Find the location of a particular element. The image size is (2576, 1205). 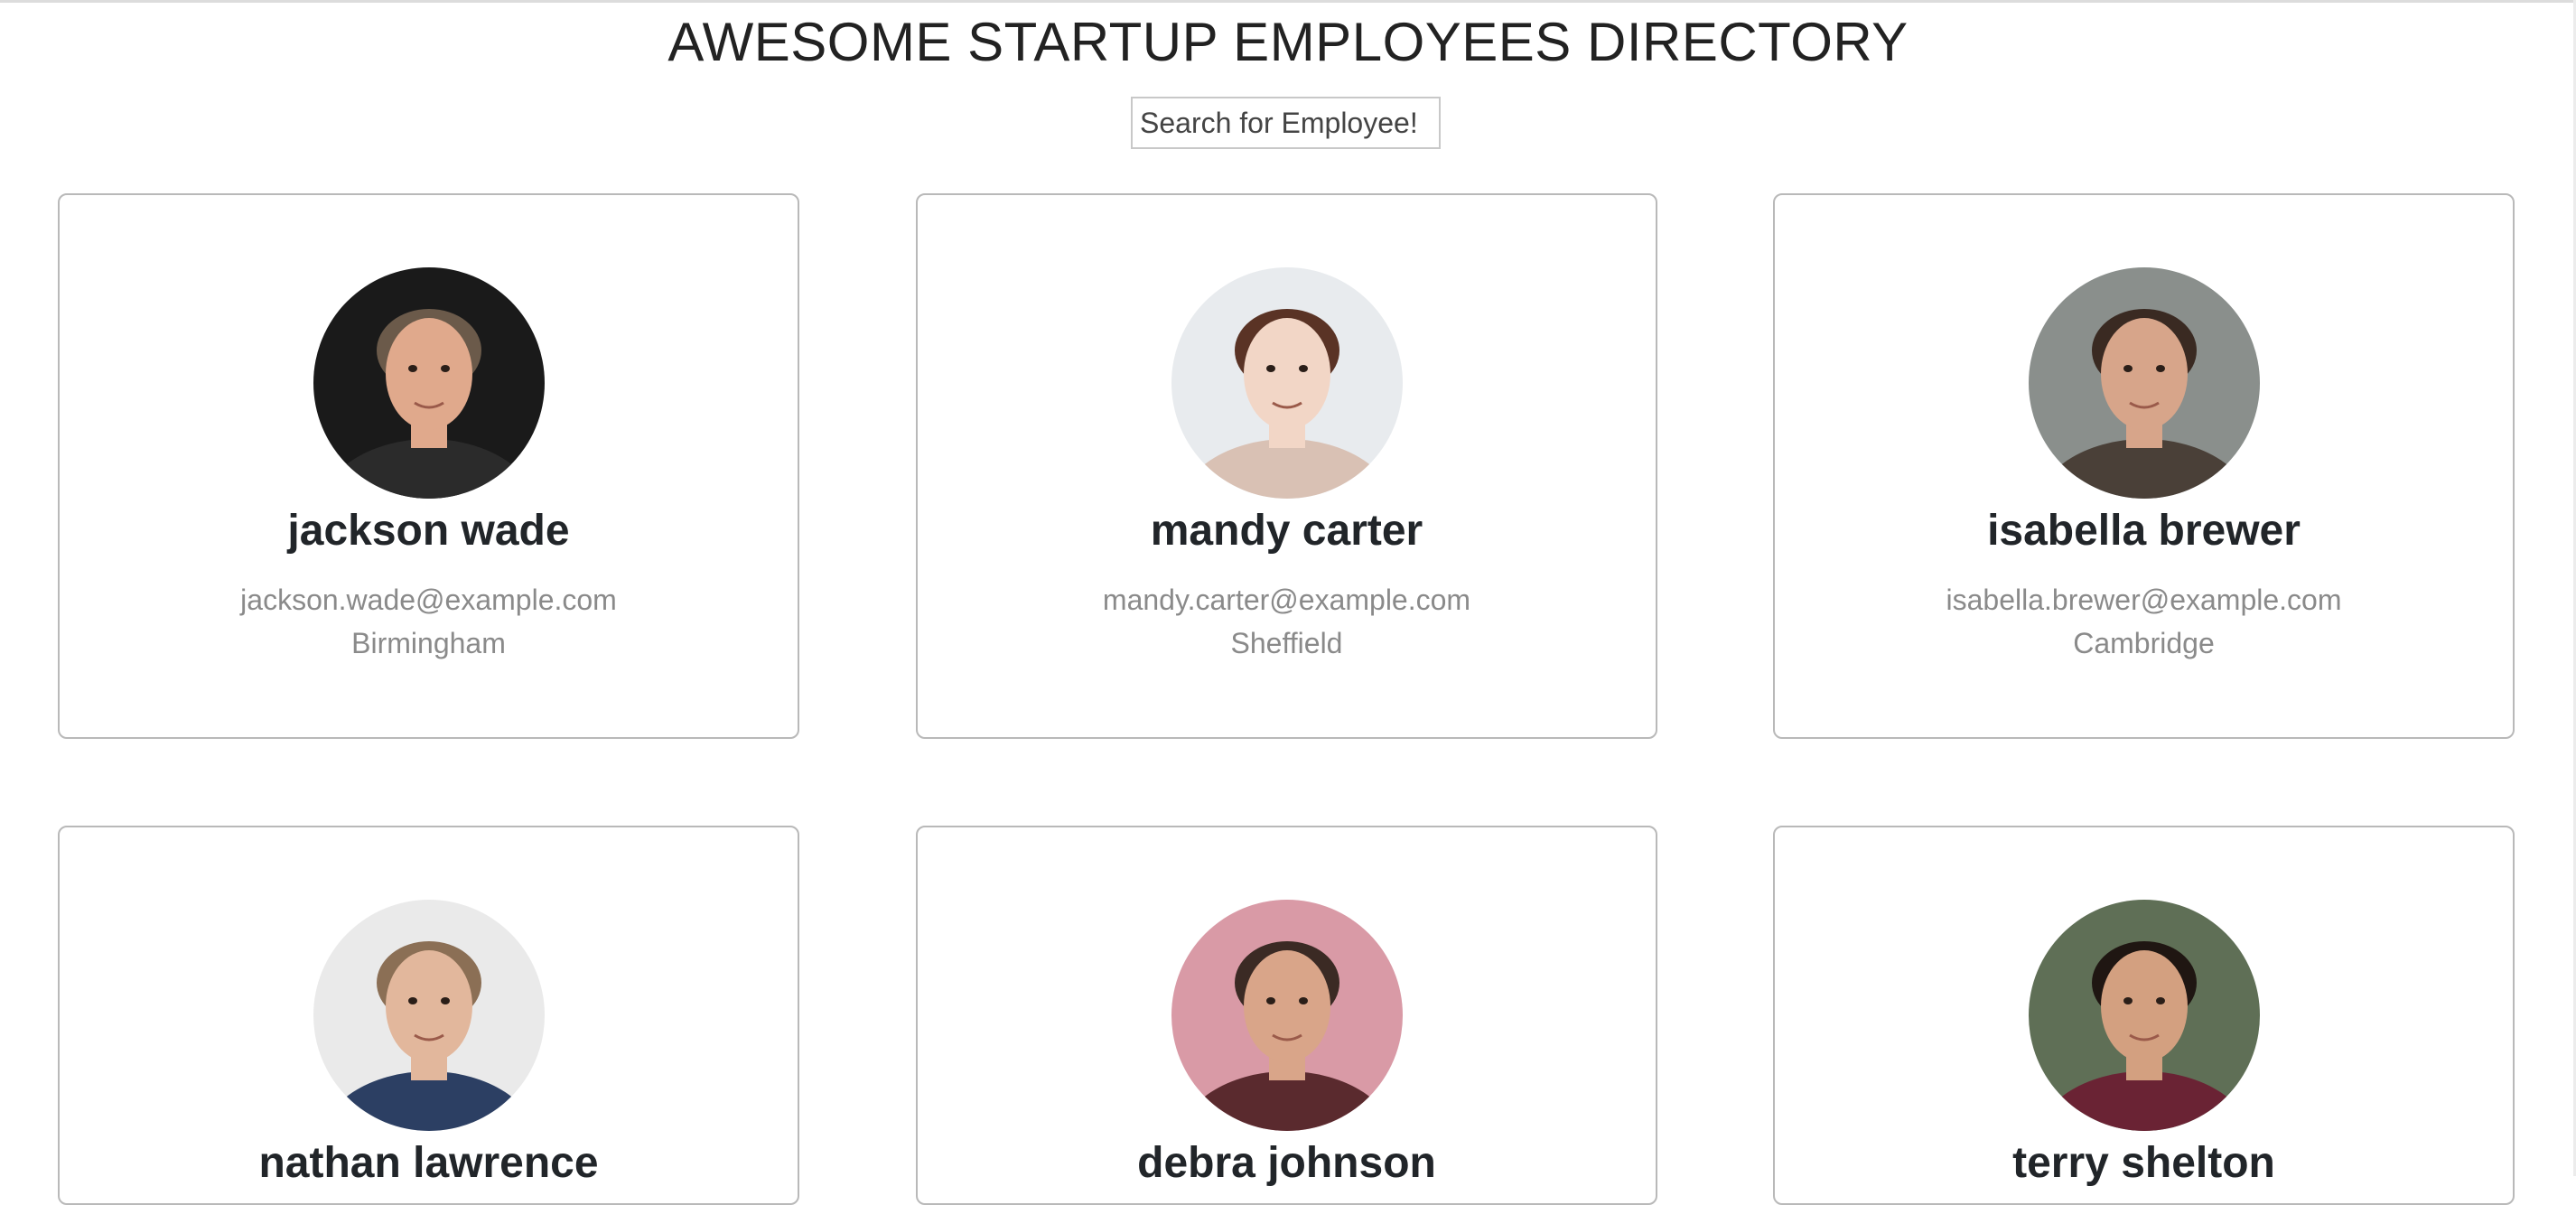

search-input is located at coordinates (1286, 123).